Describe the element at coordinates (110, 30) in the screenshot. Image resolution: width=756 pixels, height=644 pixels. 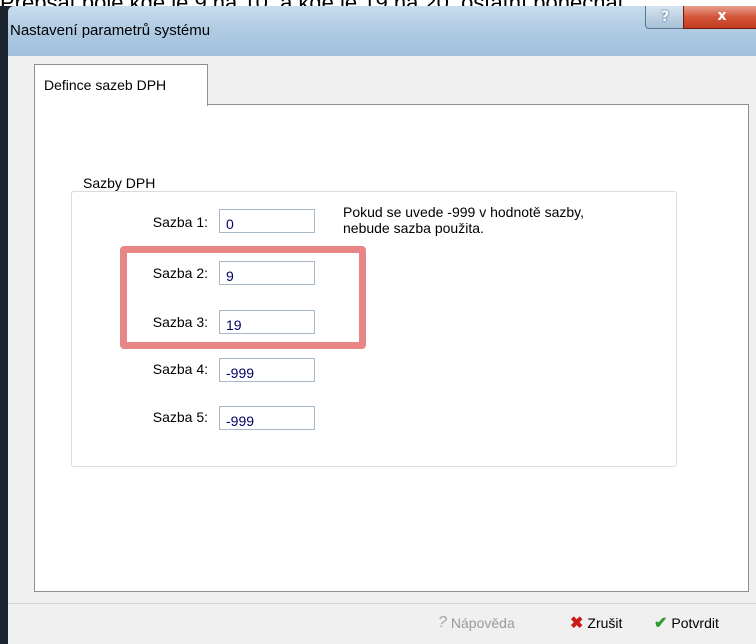
I see `window-title: Nastavení parametrů systému` at that location.